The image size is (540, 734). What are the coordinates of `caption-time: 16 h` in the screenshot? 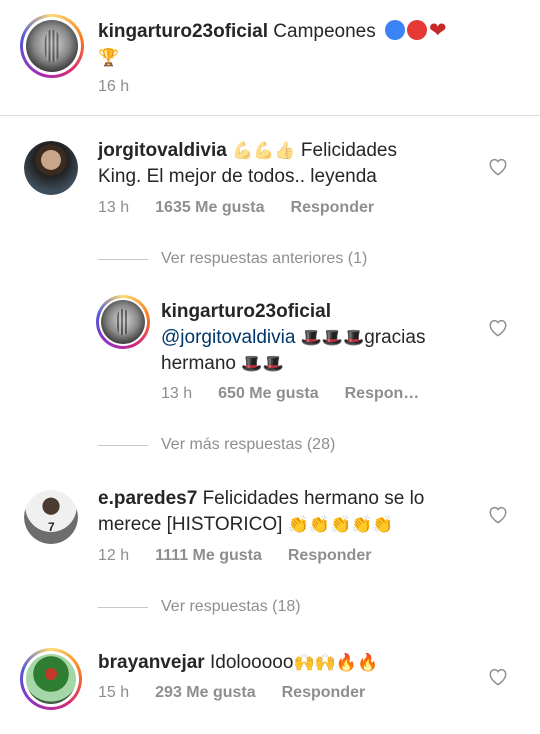 It's located at (114, 86).